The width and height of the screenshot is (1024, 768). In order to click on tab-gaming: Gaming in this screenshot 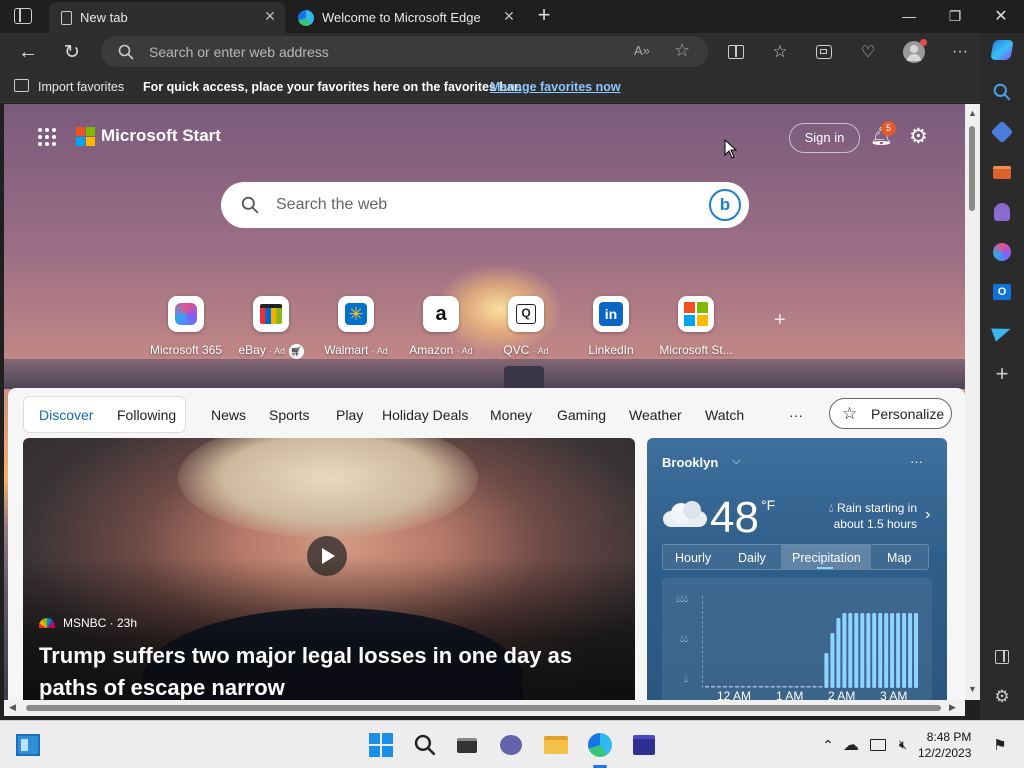, I will do `click(581, 415)`.